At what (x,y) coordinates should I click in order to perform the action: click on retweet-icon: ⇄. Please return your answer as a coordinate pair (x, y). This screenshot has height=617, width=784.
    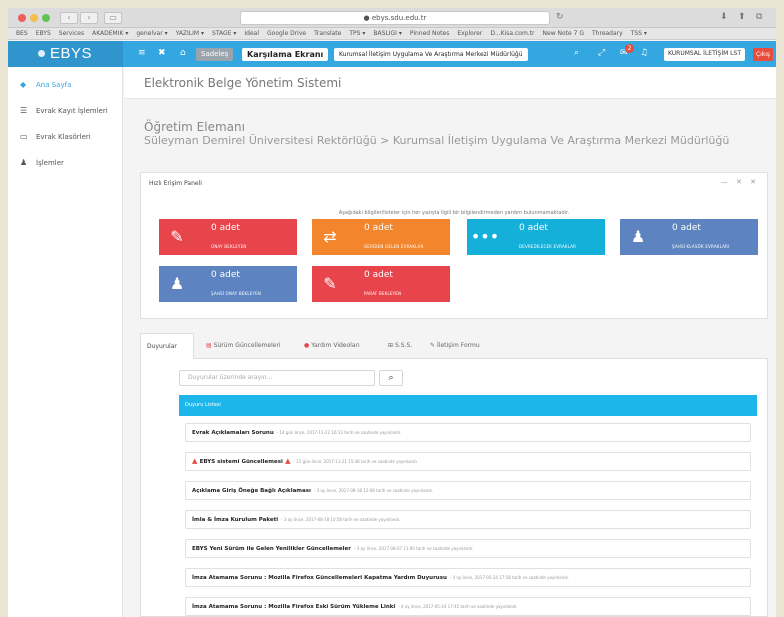
    Looking at the image, I should click on (330, 236).